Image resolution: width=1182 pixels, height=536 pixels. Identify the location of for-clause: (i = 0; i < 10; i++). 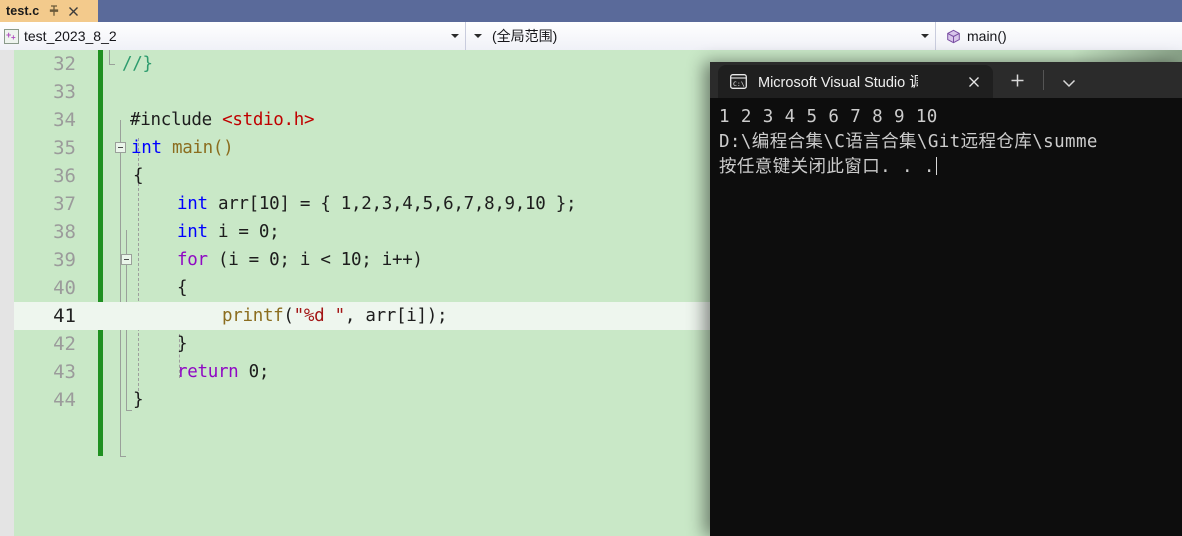
(315, 260).